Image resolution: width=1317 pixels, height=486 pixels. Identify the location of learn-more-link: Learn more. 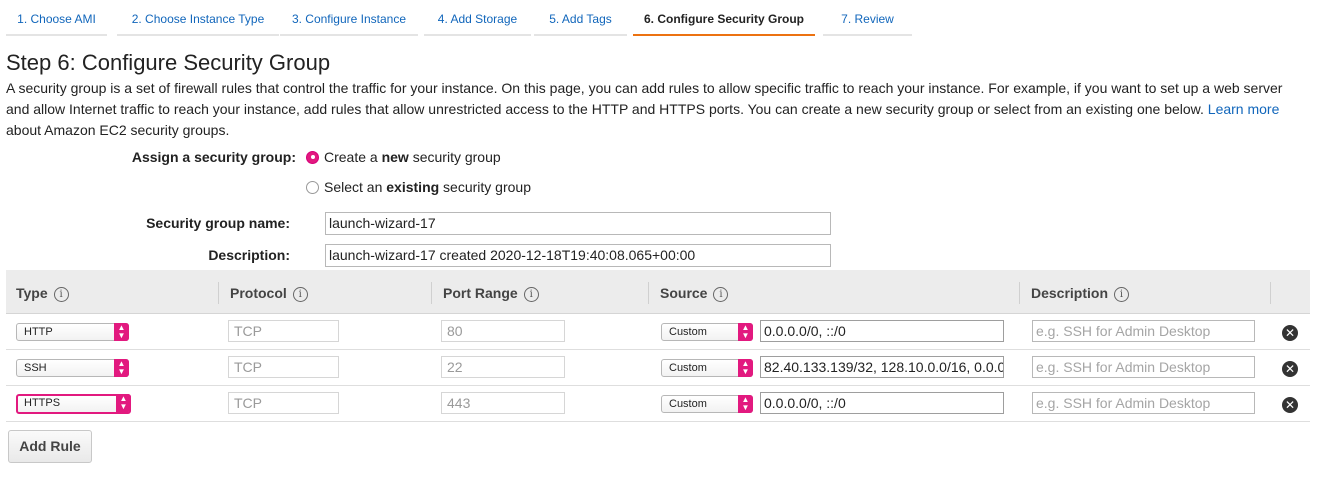
(1244, 109).